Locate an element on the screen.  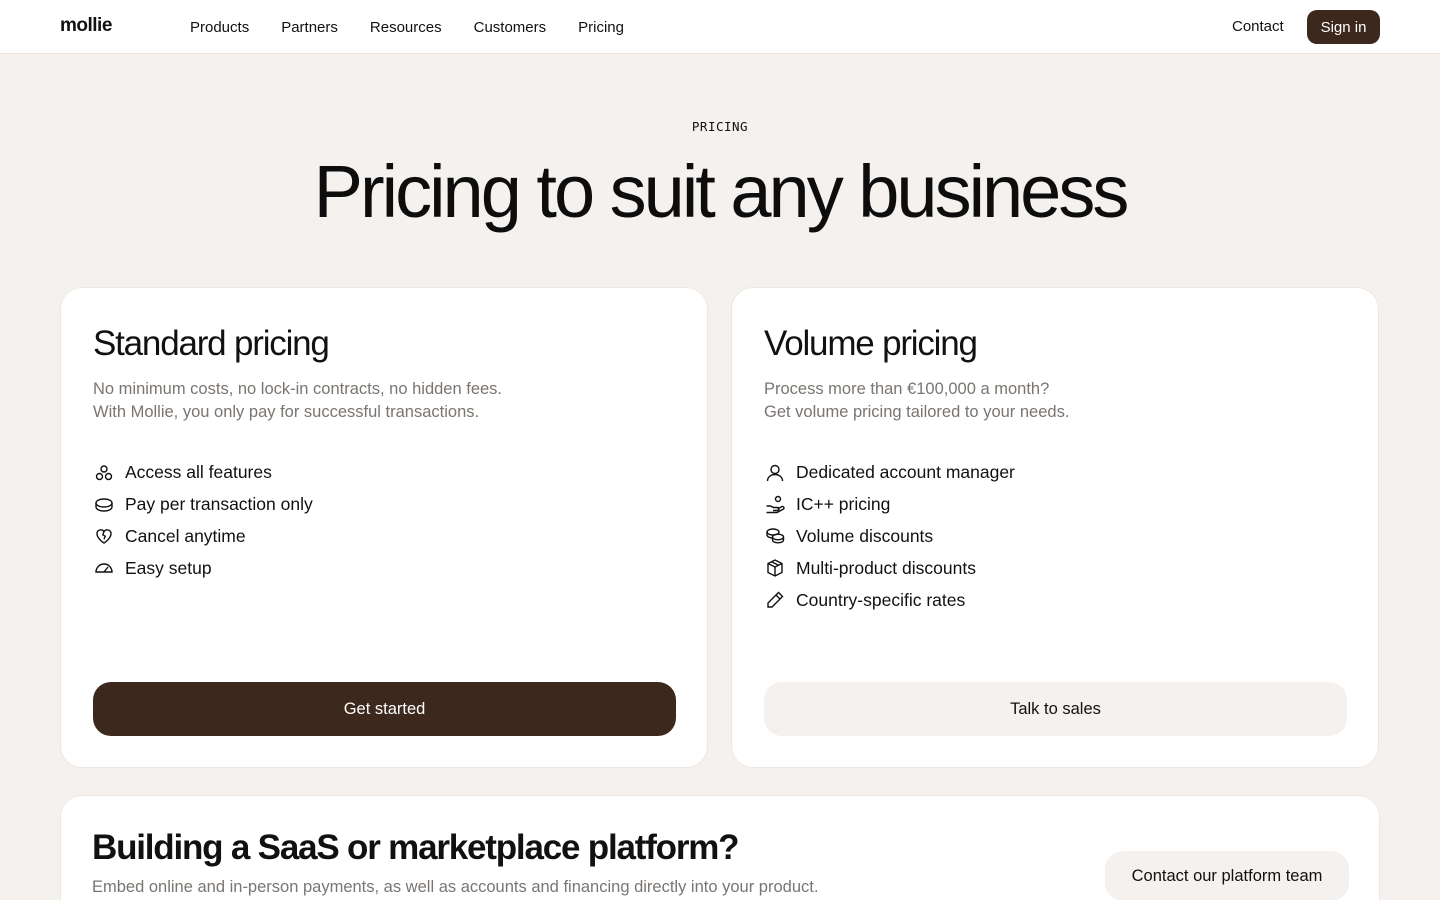
feature-item: IC++ pricing is located at coordinates (889, 505).